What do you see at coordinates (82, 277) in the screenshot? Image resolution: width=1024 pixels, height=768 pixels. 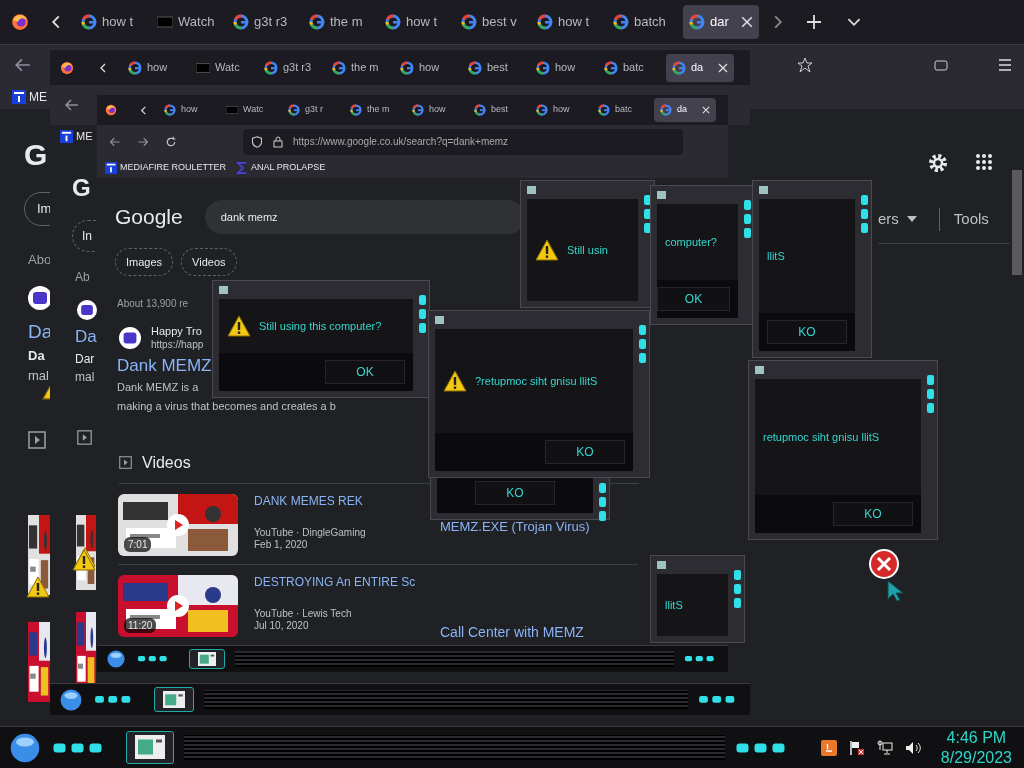 I see `result-count: Ab` at bounding box center [82, 277].